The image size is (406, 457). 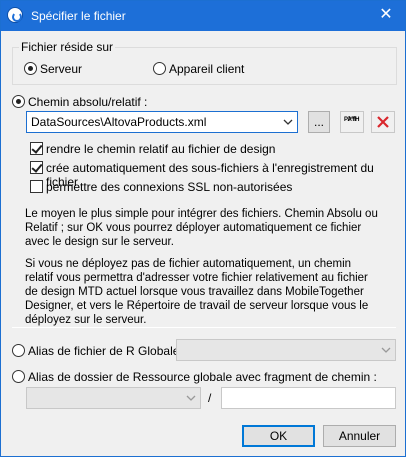 What do you see at coordinates (203, 16) in the screenshot?
I see `title-bar: Spécifier le fichier ✕` at bounding box center [203, 16].